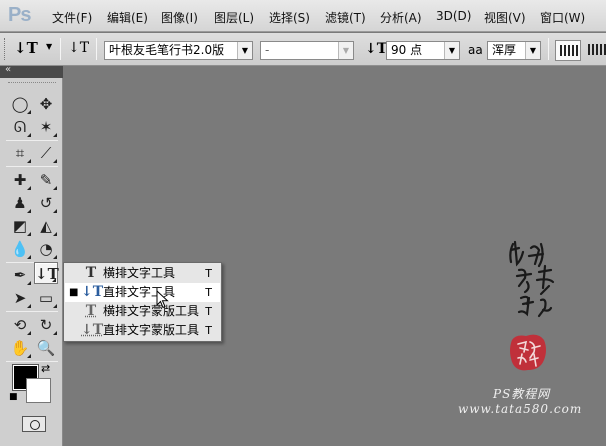 This screenshot has height=446, width=606. I want to click on align-center-icon, so click(597, 49).